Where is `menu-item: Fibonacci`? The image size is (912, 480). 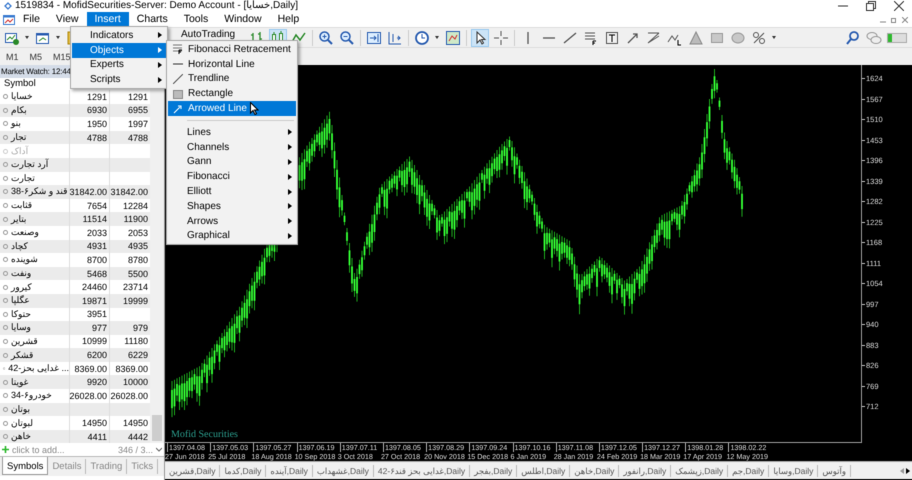
menu-item: Fibonacci is located at coordinates (232, 176).